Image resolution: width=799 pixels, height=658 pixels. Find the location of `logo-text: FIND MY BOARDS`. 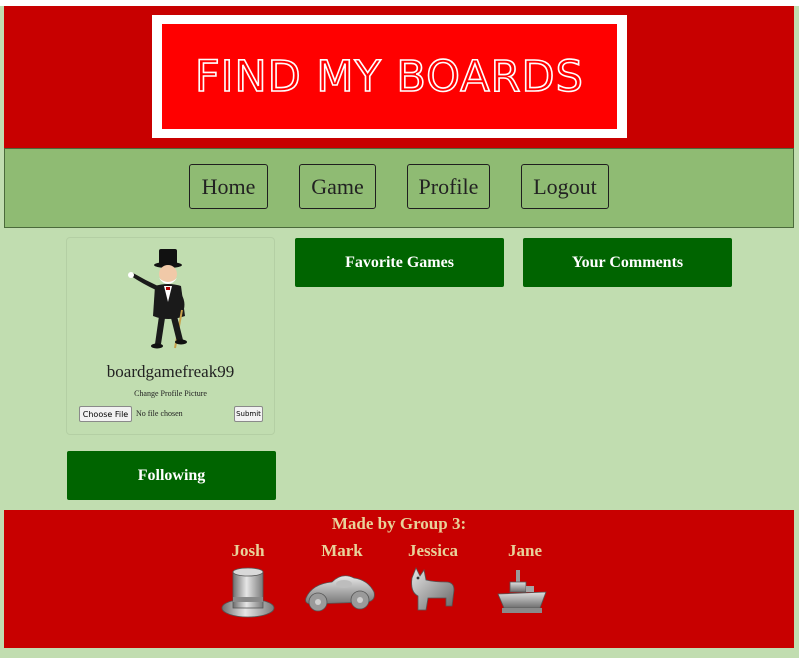

logo-text: FIND MY BOARDS is located at coordinates (389, 77).